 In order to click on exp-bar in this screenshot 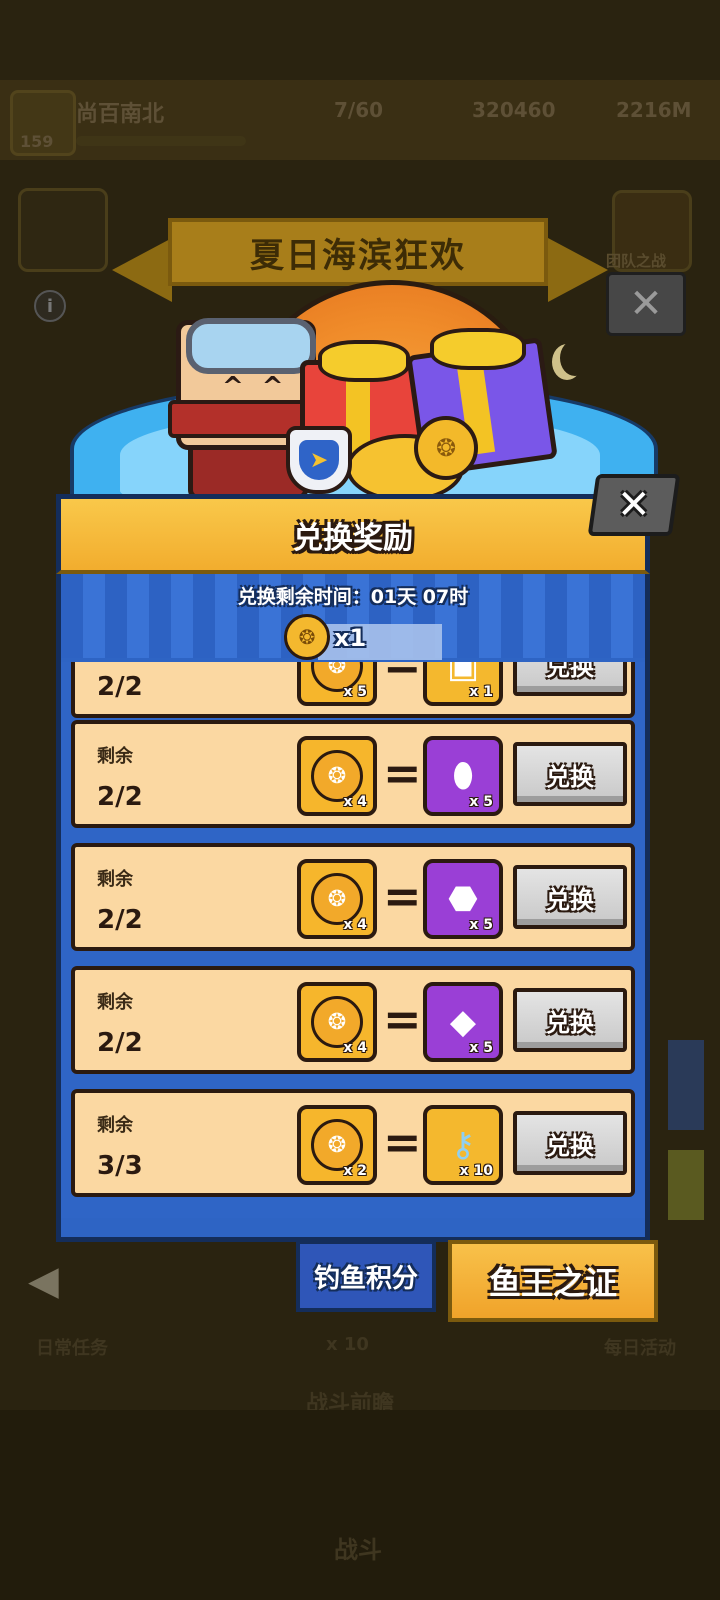, I will do `click(161, 141)`.